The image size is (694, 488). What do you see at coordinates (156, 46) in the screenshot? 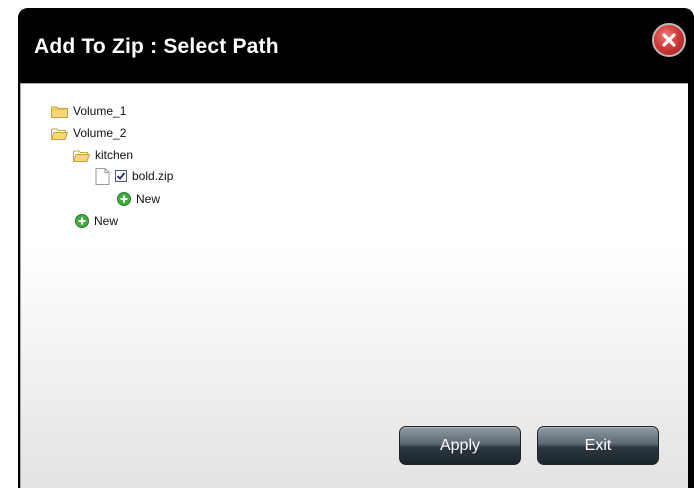
I see `dialog-title: Add To Zip : Select Path` at bounding box center [156, 46].